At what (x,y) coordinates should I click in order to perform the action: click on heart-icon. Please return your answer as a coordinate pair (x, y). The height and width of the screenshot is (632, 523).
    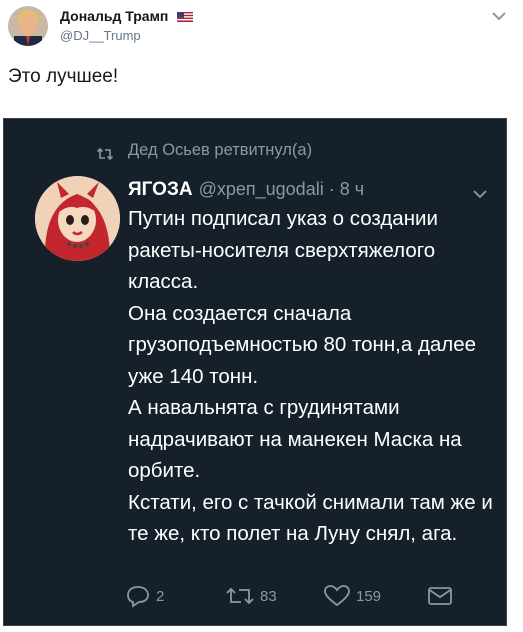
    Looking at the image, I should click on (337, 596).